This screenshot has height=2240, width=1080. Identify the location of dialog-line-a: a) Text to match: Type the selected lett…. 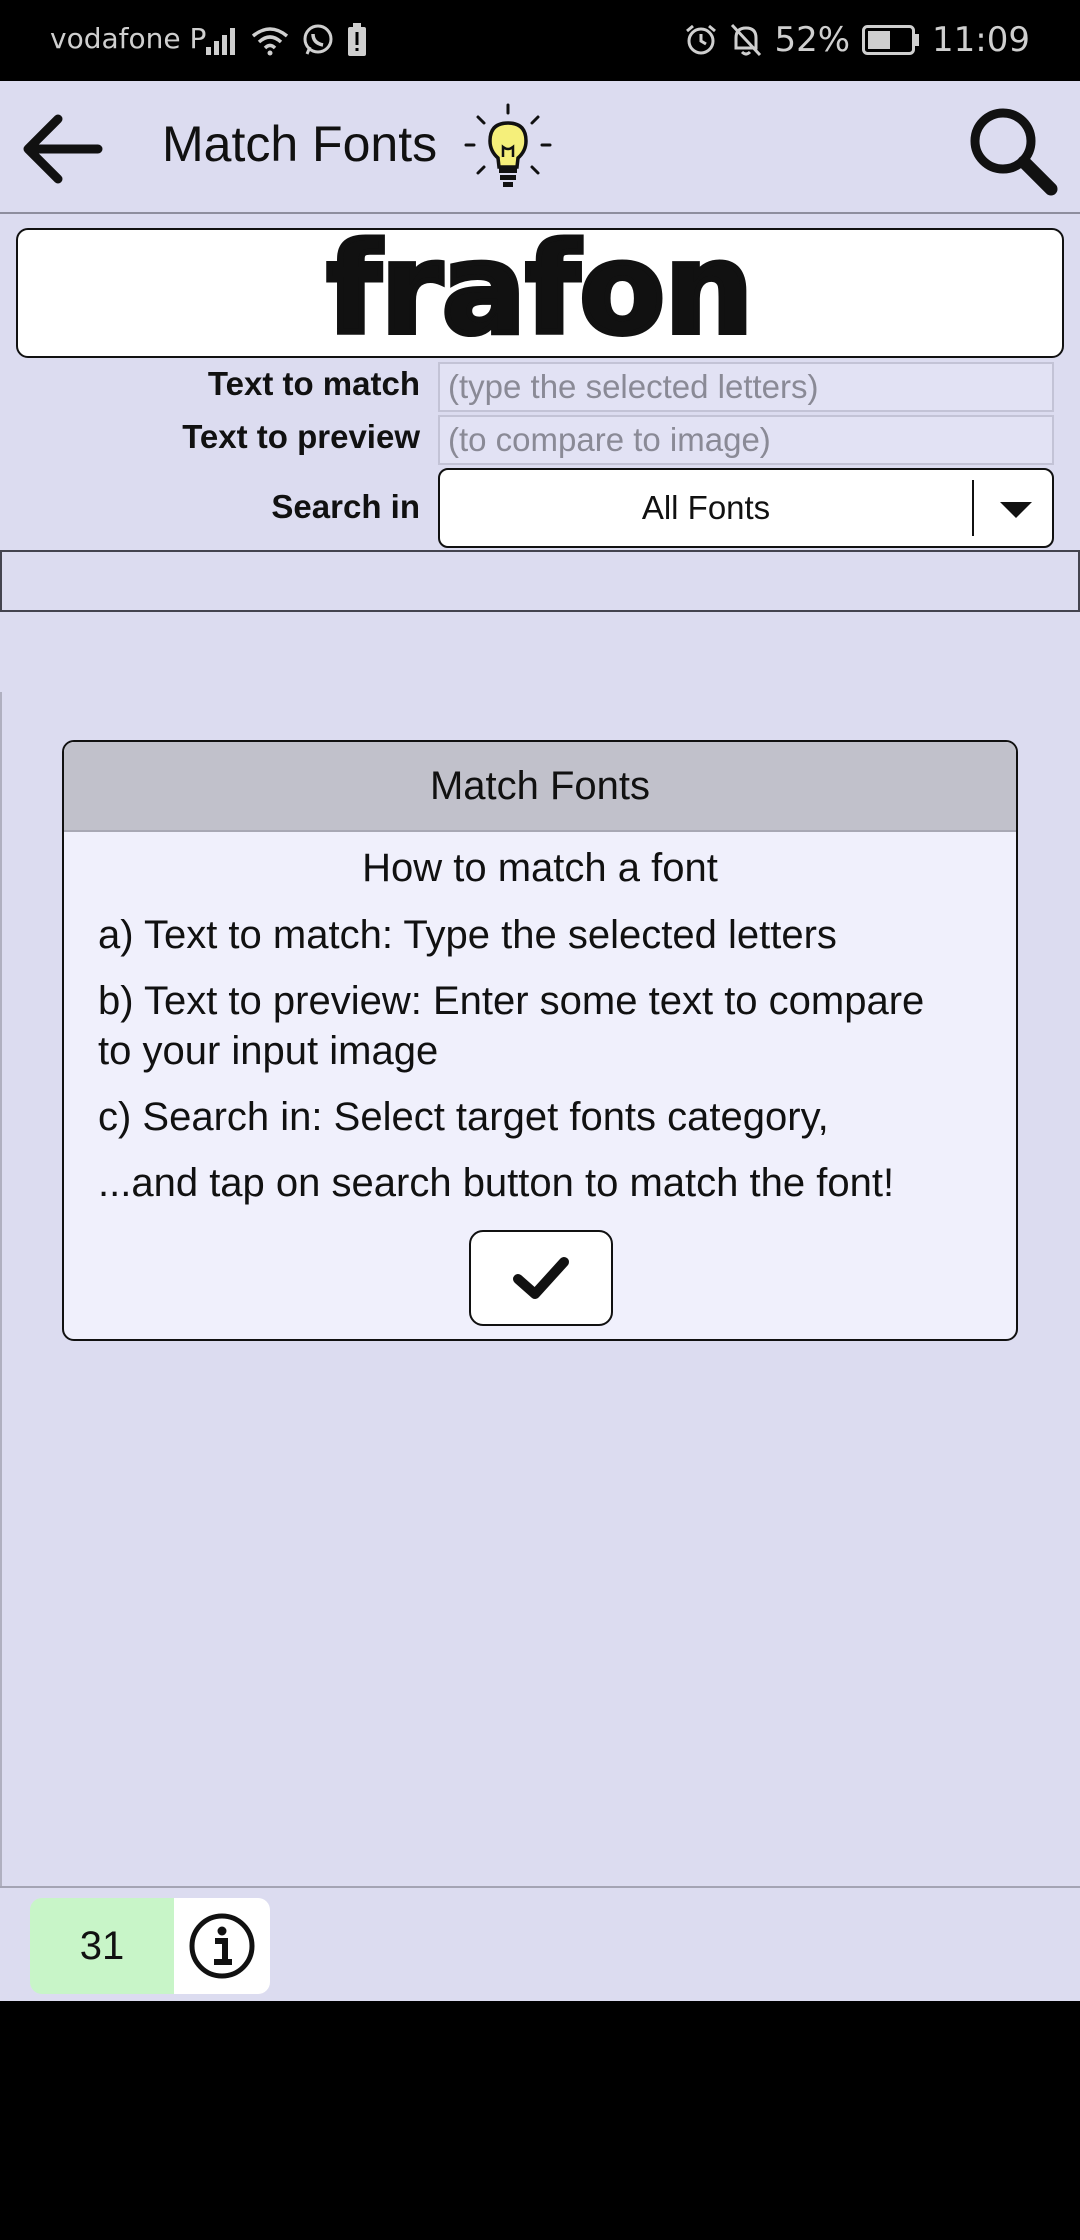
(467, 935).